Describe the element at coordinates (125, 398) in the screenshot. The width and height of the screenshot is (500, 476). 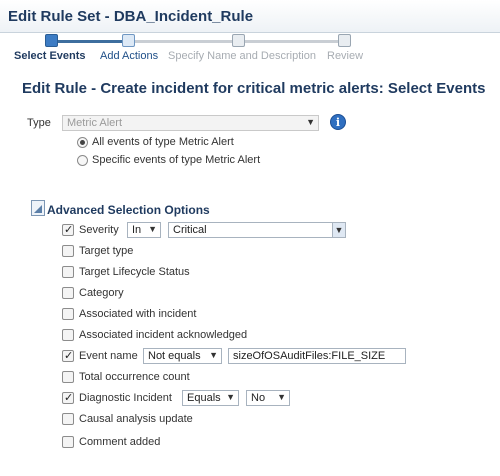
I see `checkbox-label: Diagnostic Incident` at that location.